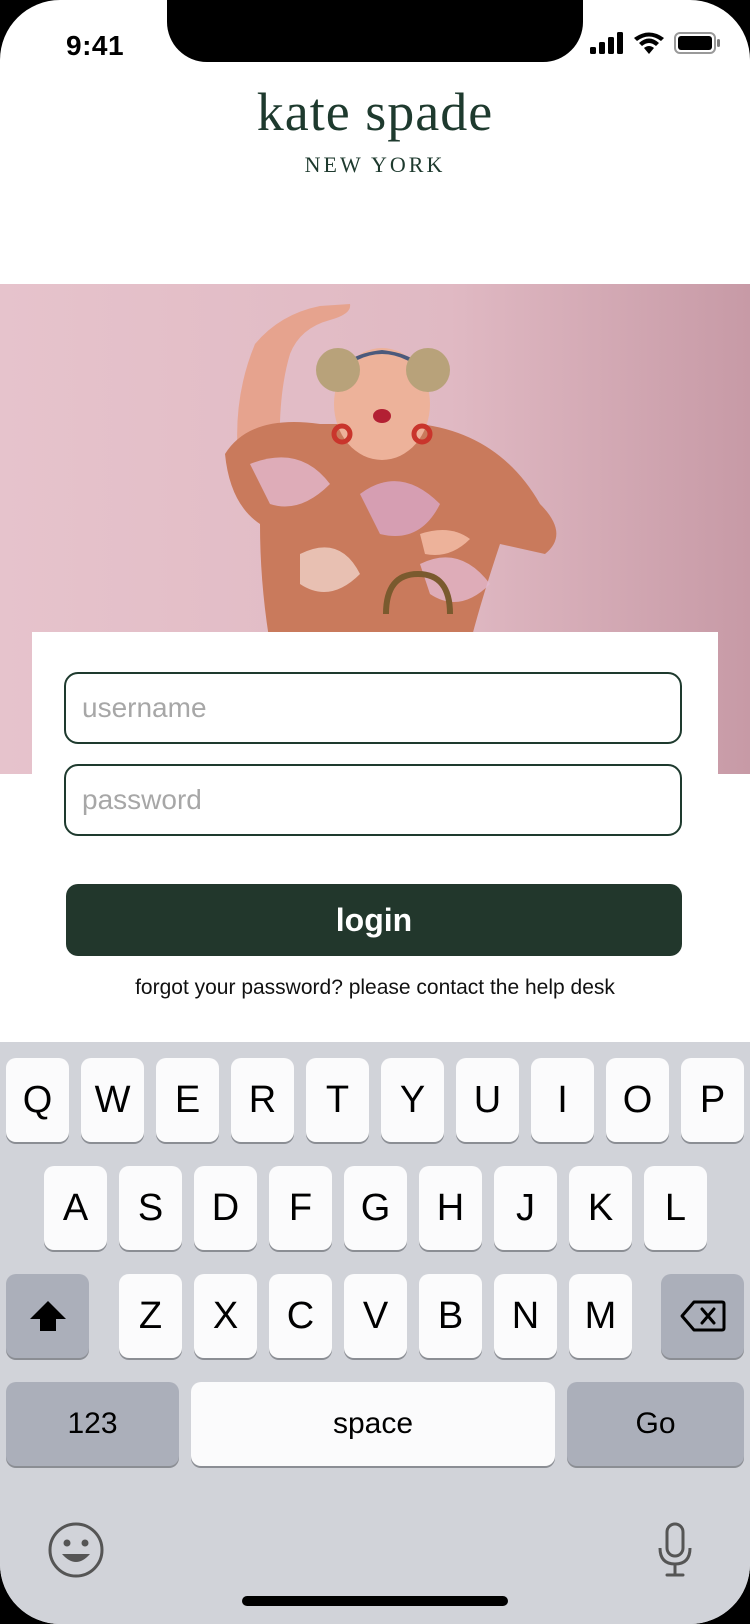 This screenshot has width=750, height=1624. I want to click on shift-key, so click(47, 1316).